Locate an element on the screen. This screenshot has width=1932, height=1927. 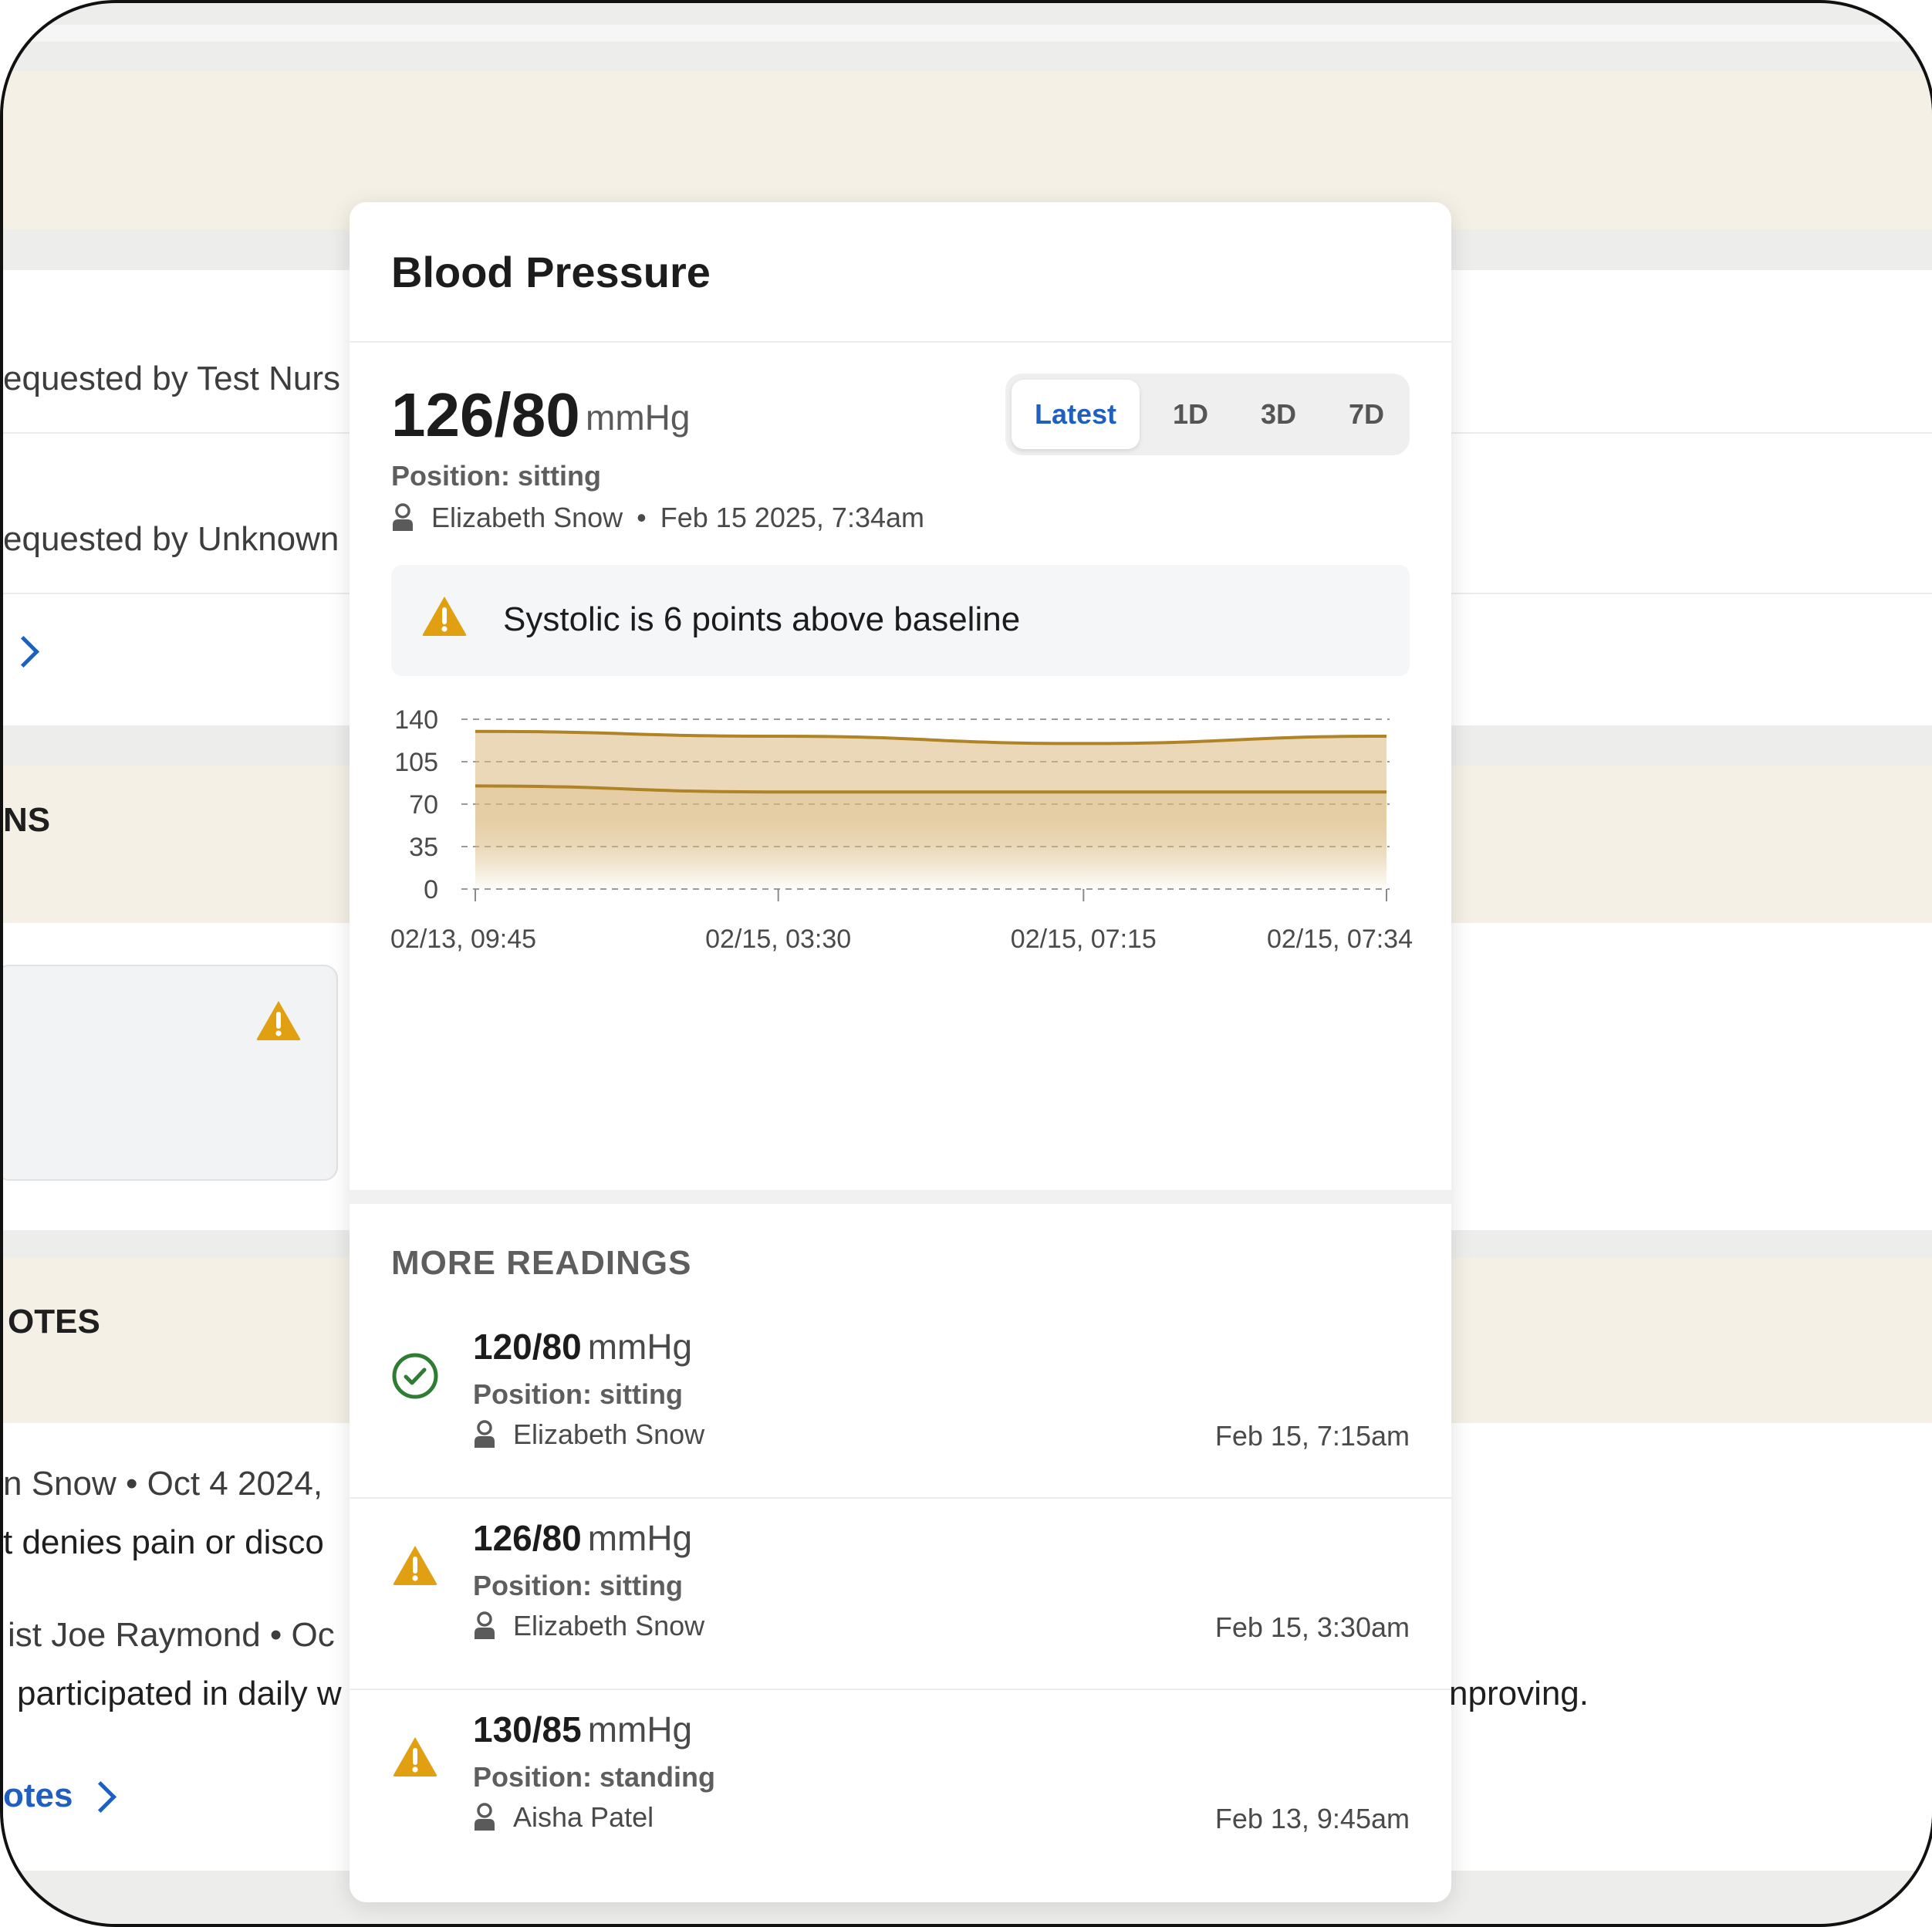
range-tab-latest: Latest is located at coordinates (1076, 414).